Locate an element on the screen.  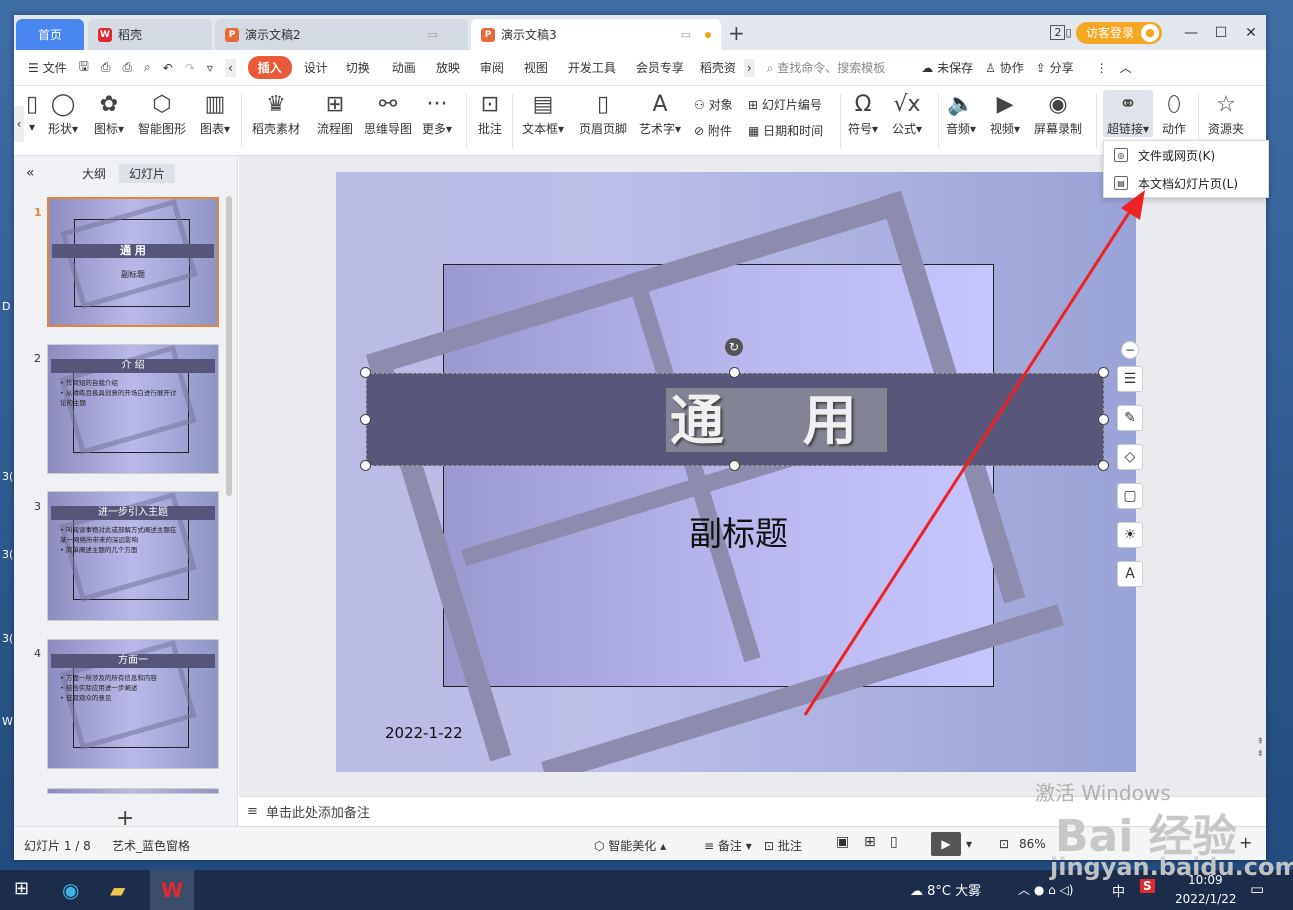
smart-beautify-button: ⬡ 智能美化 ▴ is located at coordinates (630, 845).